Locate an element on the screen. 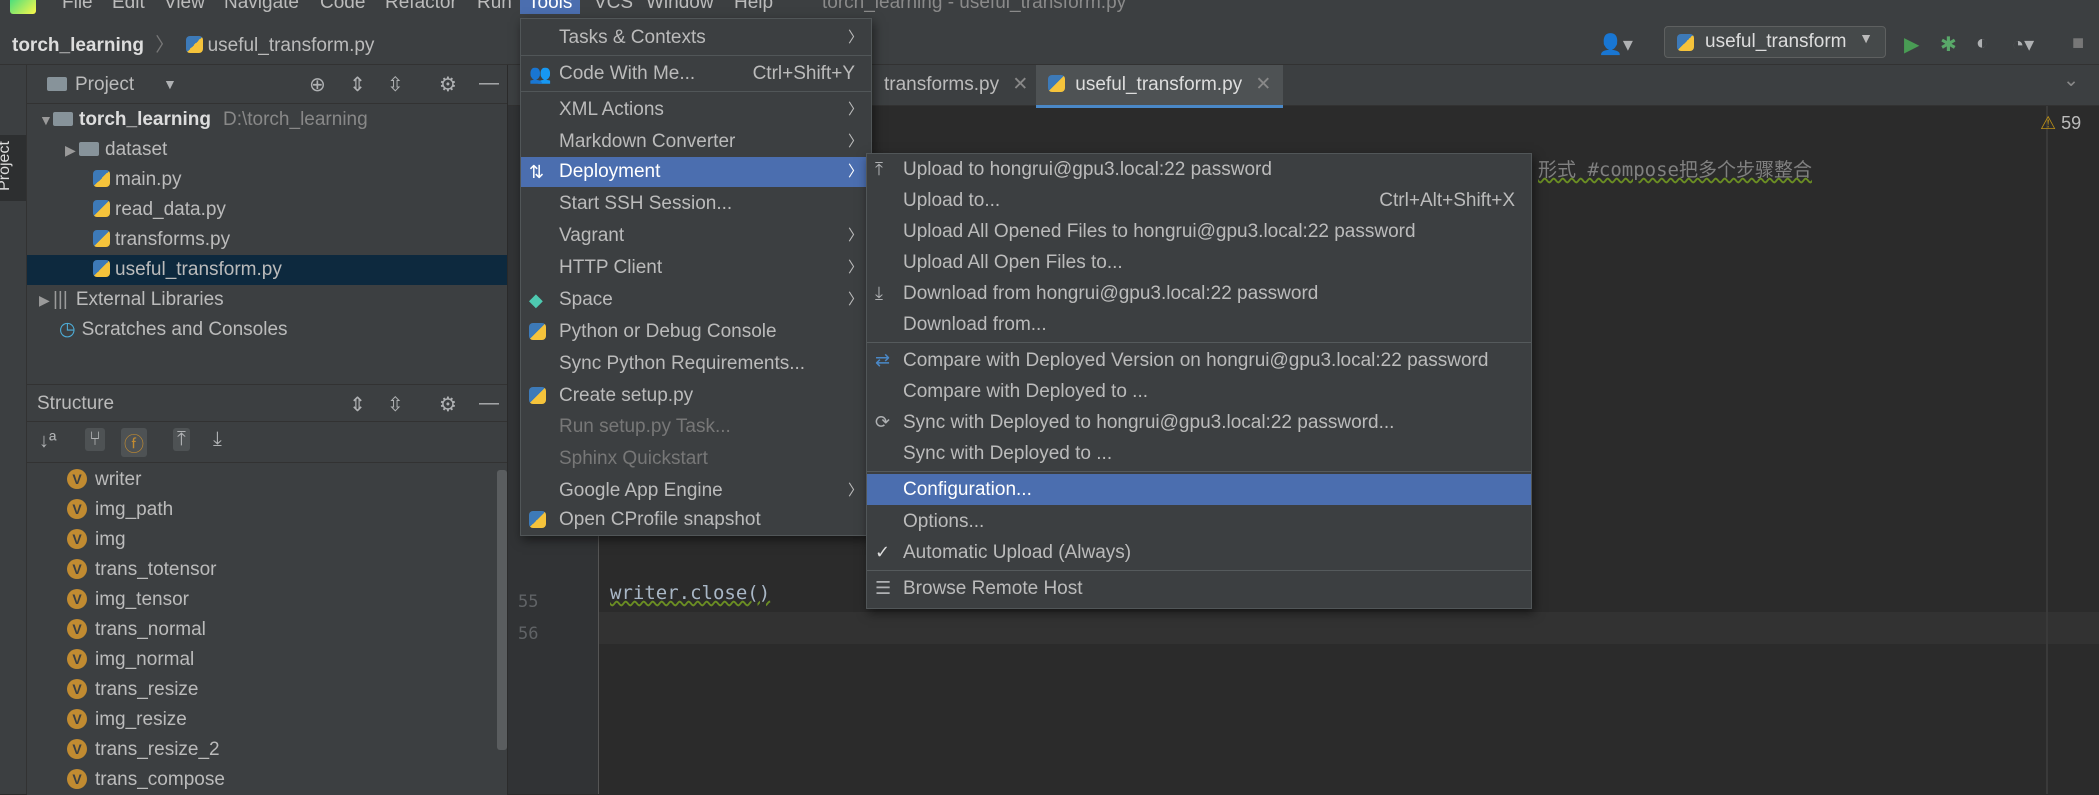 This screenshot has height=795, width=2099. menu-item-python-debug-console: Python or Debug Console is located at coordinates (696, 332).